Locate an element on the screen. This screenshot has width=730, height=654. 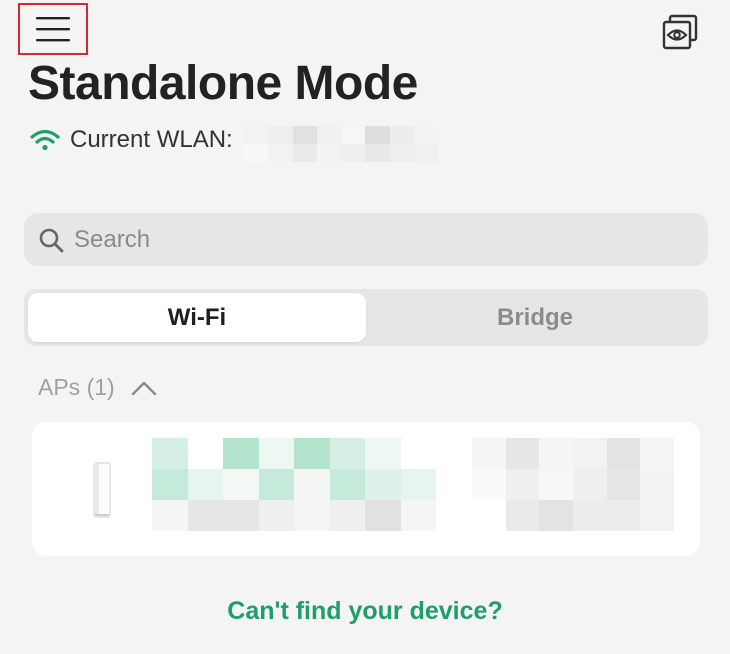
current-wlan-row: Current WLAN: is located at coordinates (131, 140).